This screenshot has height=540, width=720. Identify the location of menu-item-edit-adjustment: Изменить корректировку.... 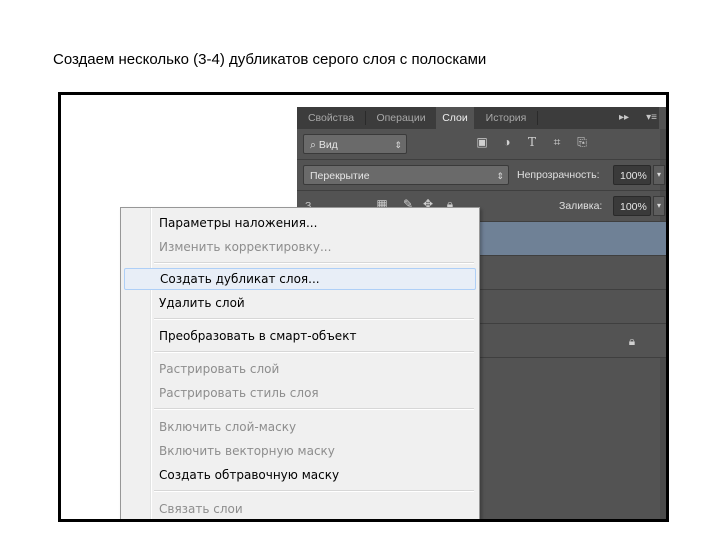
(300, 247).